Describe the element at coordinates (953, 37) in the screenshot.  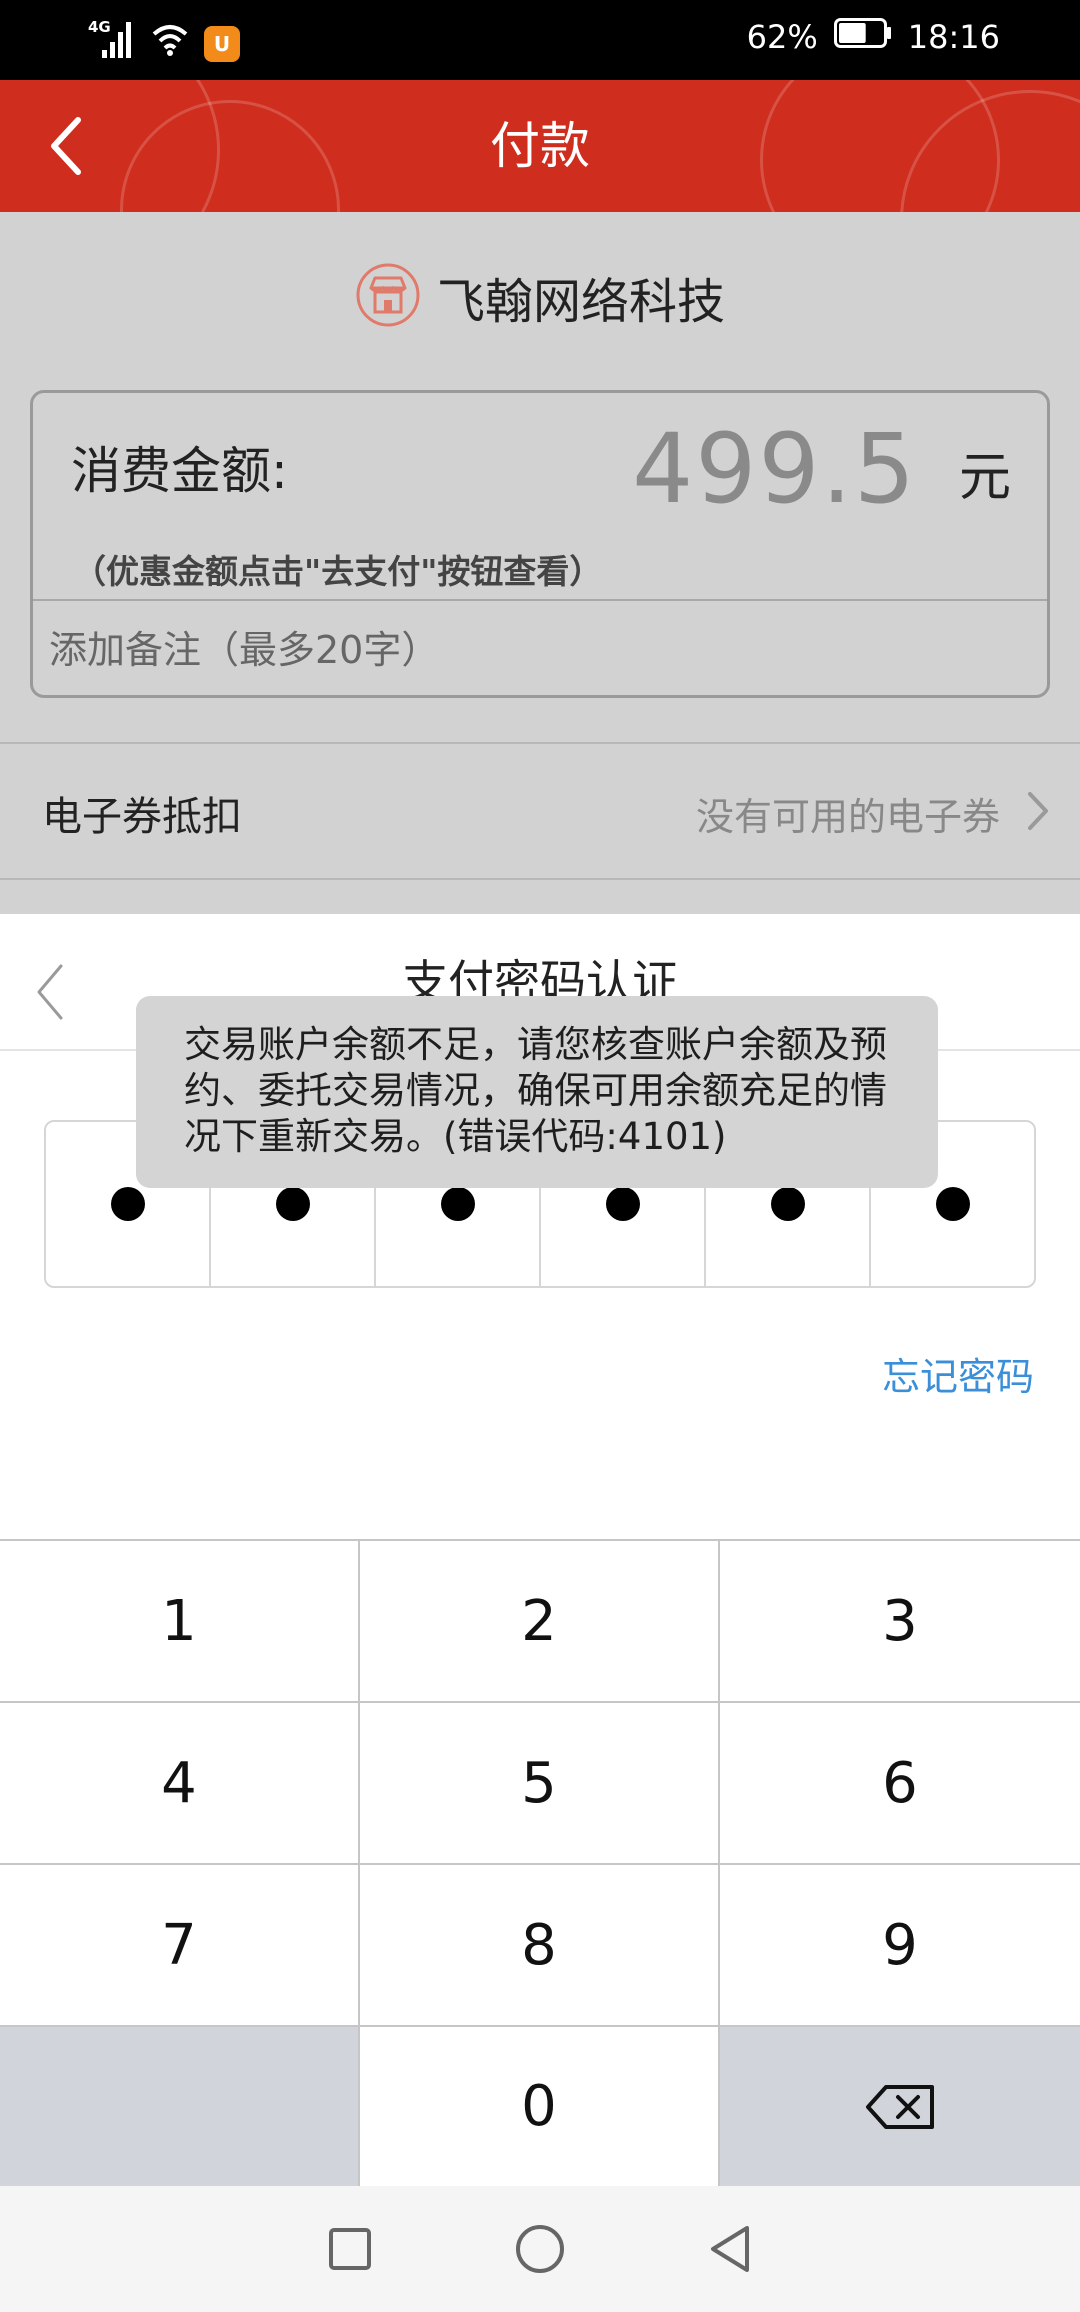
I see `status-time: 18:16` at that location.